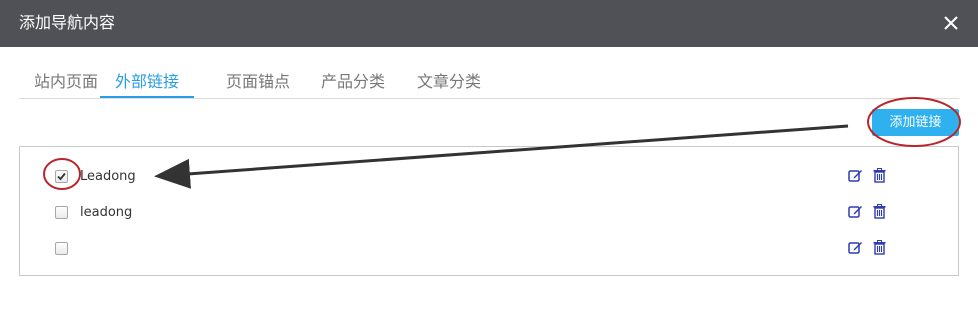 The height and width of the screenshot is (316, 978). What do you see at coordinates (258, 82) in the screenshot?
I see `tab-page-anchors: 页面锚点` at bounding box center [258, 82].